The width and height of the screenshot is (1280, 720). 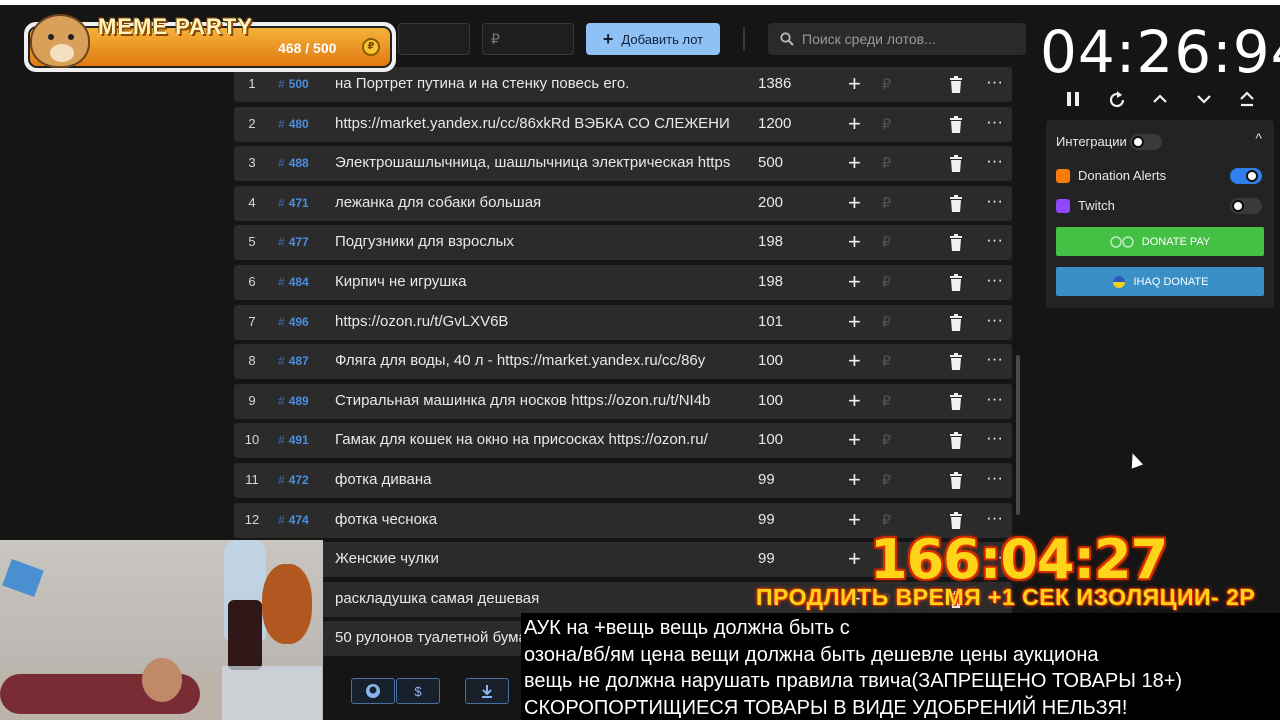 I want to click on pause-icon, so click(x=1073, y=102).